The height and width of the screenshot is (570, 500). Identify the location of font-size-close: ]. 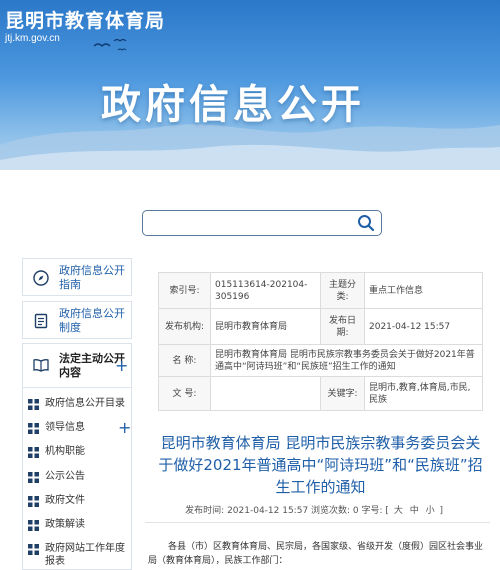
(441, 511).